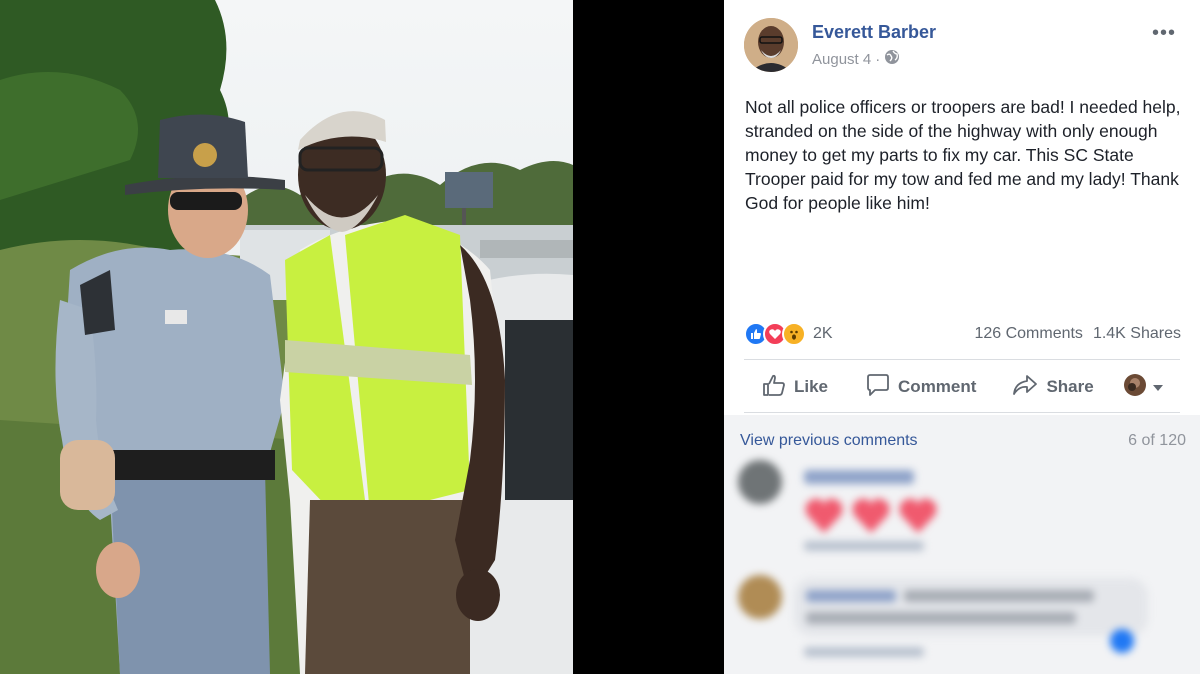 Image resolution: width=1200 pixels, height=674 pixels. I want to click on thumbs-up-icon, so click(774, 387).